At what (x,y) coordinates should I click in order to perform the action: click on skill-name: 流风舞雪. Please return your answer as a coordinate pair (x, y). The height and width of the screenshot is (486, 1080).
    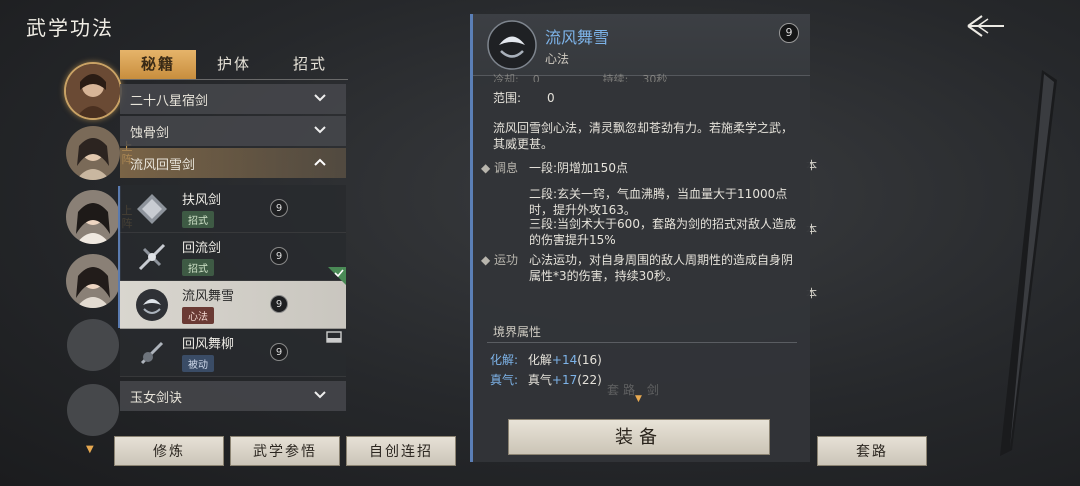
    Looking at the image, I should click on (208, 296).